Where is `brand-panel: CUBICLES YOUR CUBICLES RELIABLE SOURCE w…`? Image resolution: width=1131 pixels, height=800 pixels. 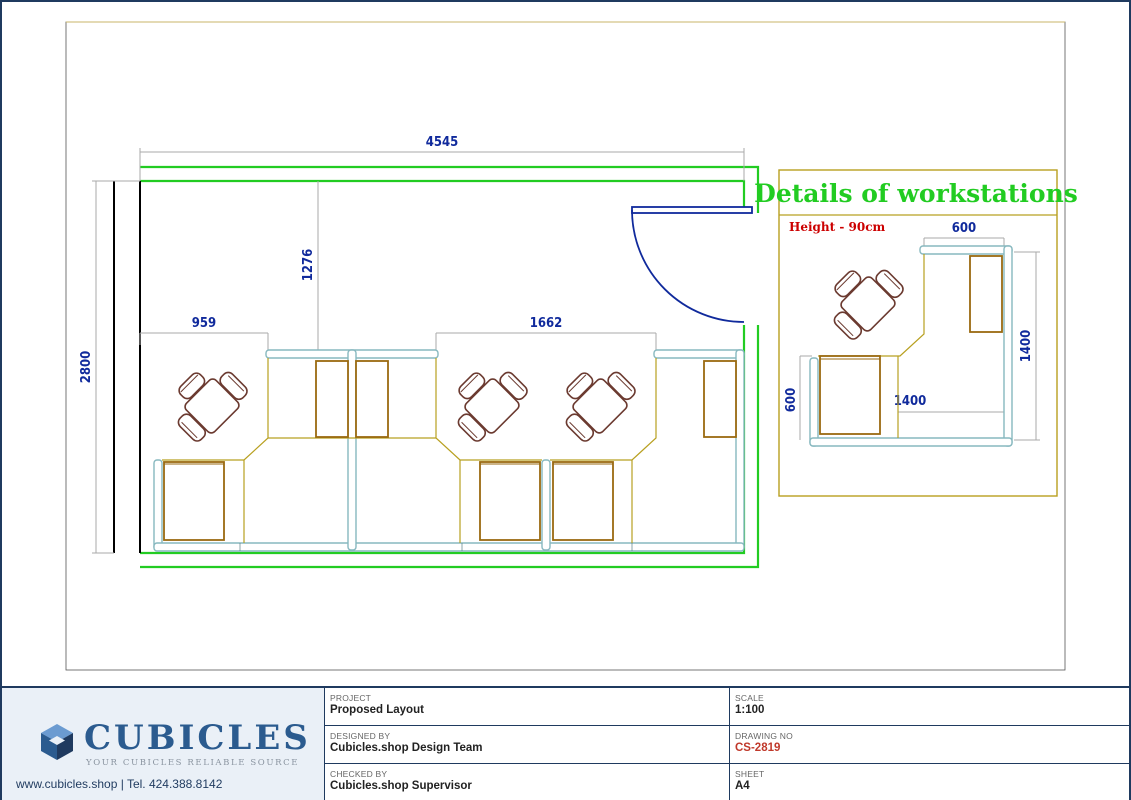 brand-panel: CUBICLES YOUR CUBICLES RELIABLE SOURCE w… is located at coordinates (163, 744).